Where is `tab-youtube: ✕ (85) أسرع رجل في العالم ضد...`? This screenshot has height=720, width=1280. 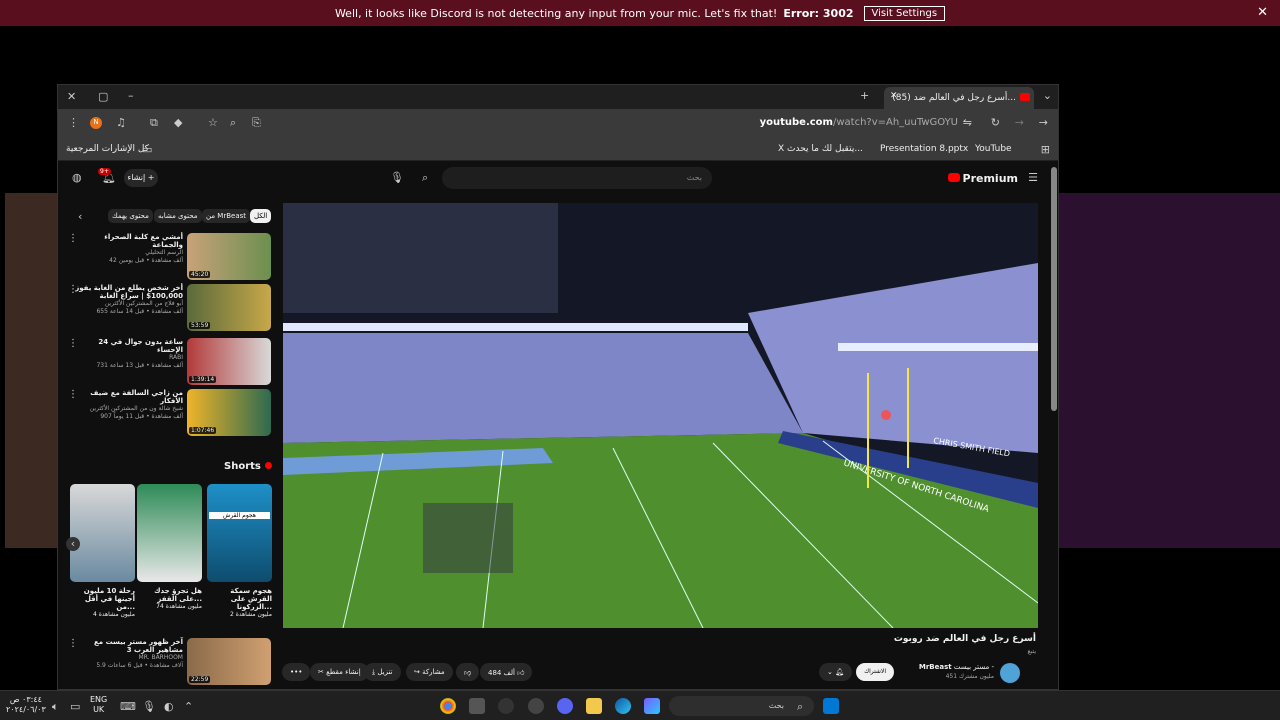 tab-youtube: ✕ (85) أسرع رجل في العالم ضد... is located at coordinates (959, 98).